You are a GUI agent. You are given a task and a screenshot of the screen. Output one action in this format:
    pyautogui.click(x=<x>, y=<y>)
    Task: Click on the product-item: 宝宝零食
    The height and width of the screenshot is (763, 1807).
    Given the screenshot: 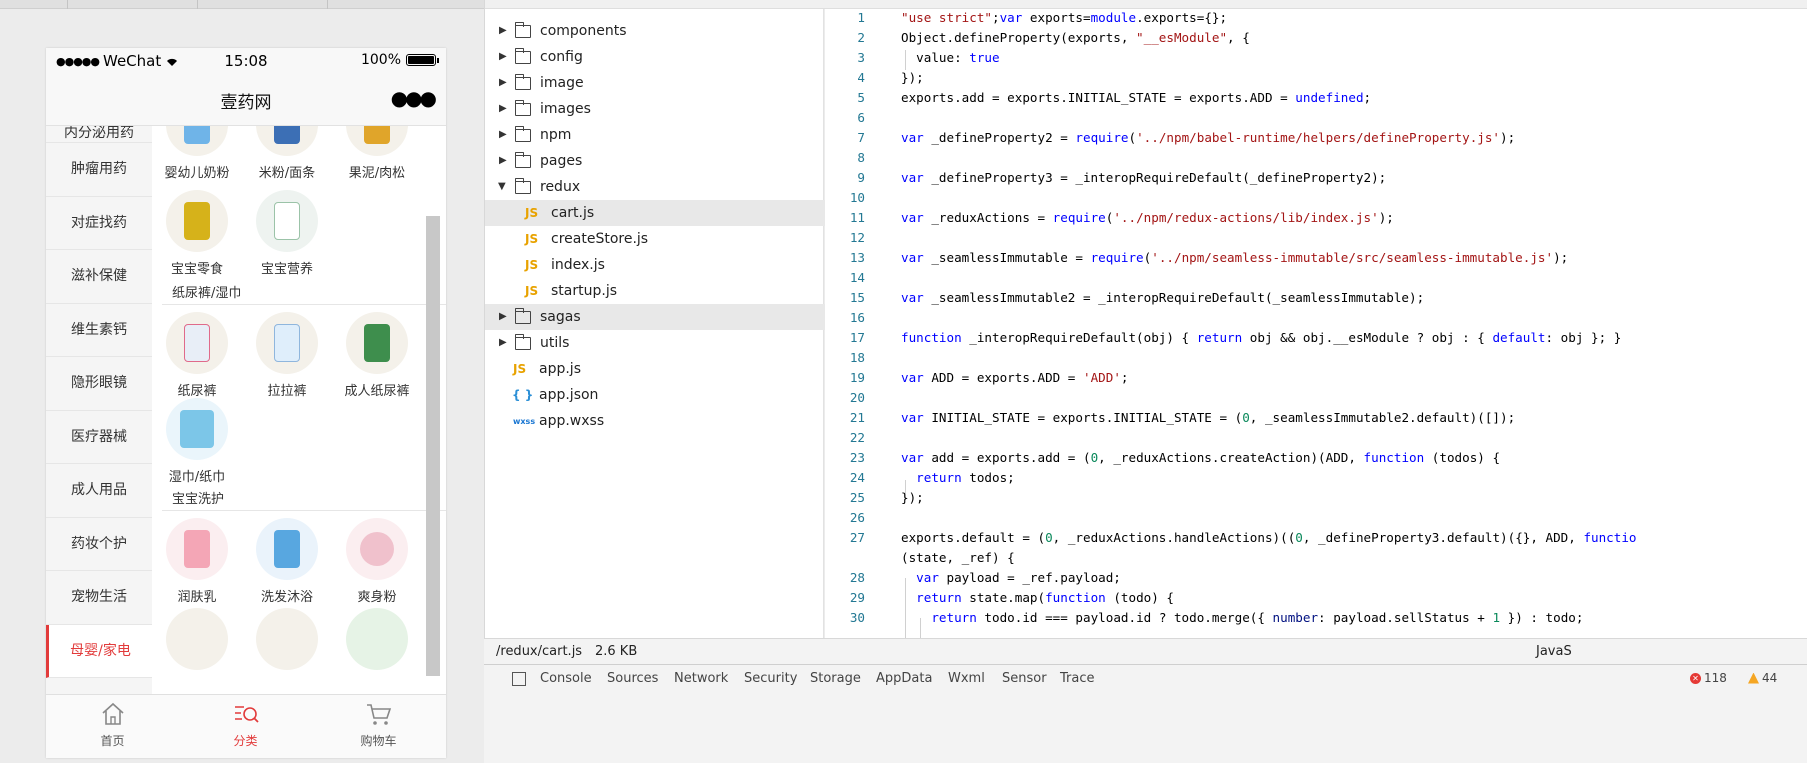 What is the action you would take?
    pyautogui.click(x=197, y=233)
    